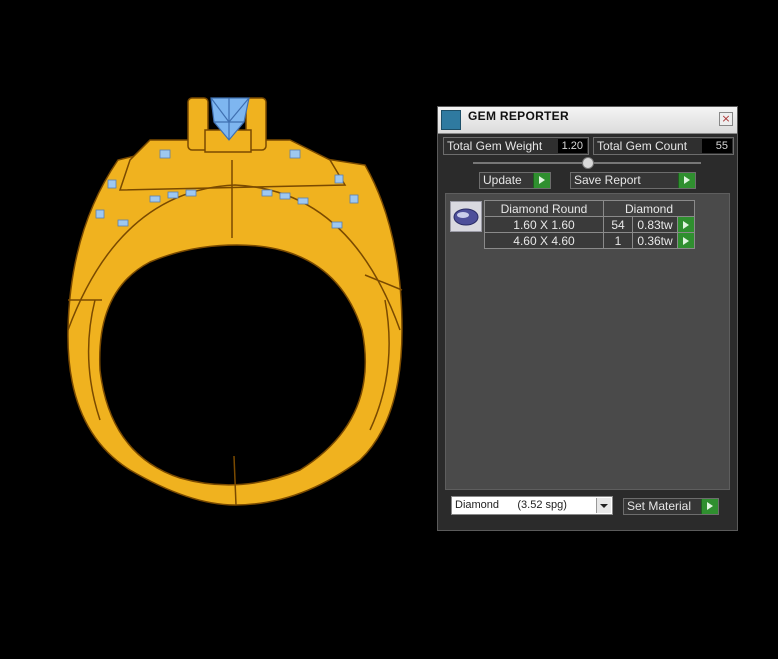  What do you see at coordinates (495, 146) in the screenshot?
I see `total-gem-weight-label: Total Gem Weight` at bounding box center [495, 146].